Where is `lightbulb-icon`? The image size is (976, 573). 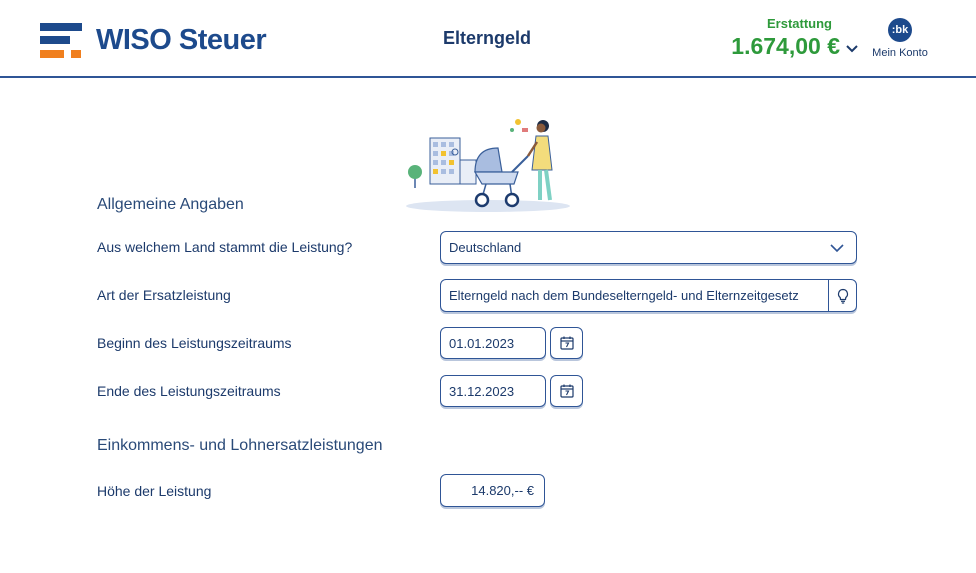 lightbulb-icon is located at coordinates (842, 296).